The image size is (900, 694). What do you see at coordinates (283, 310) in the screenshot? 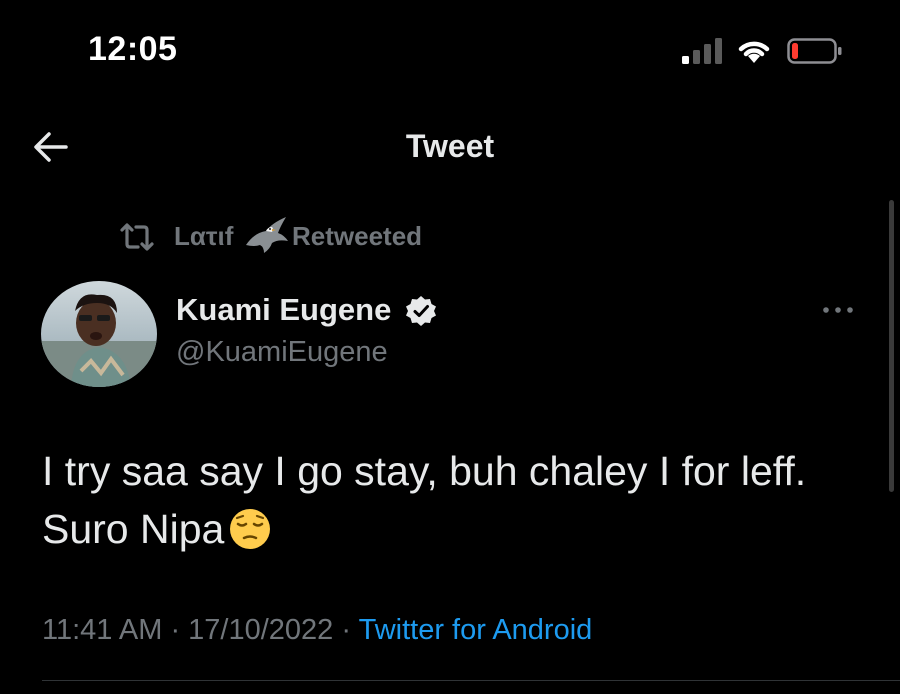
I see `author-display-name: Kuami Eugene` at bounding box center [283, 310].